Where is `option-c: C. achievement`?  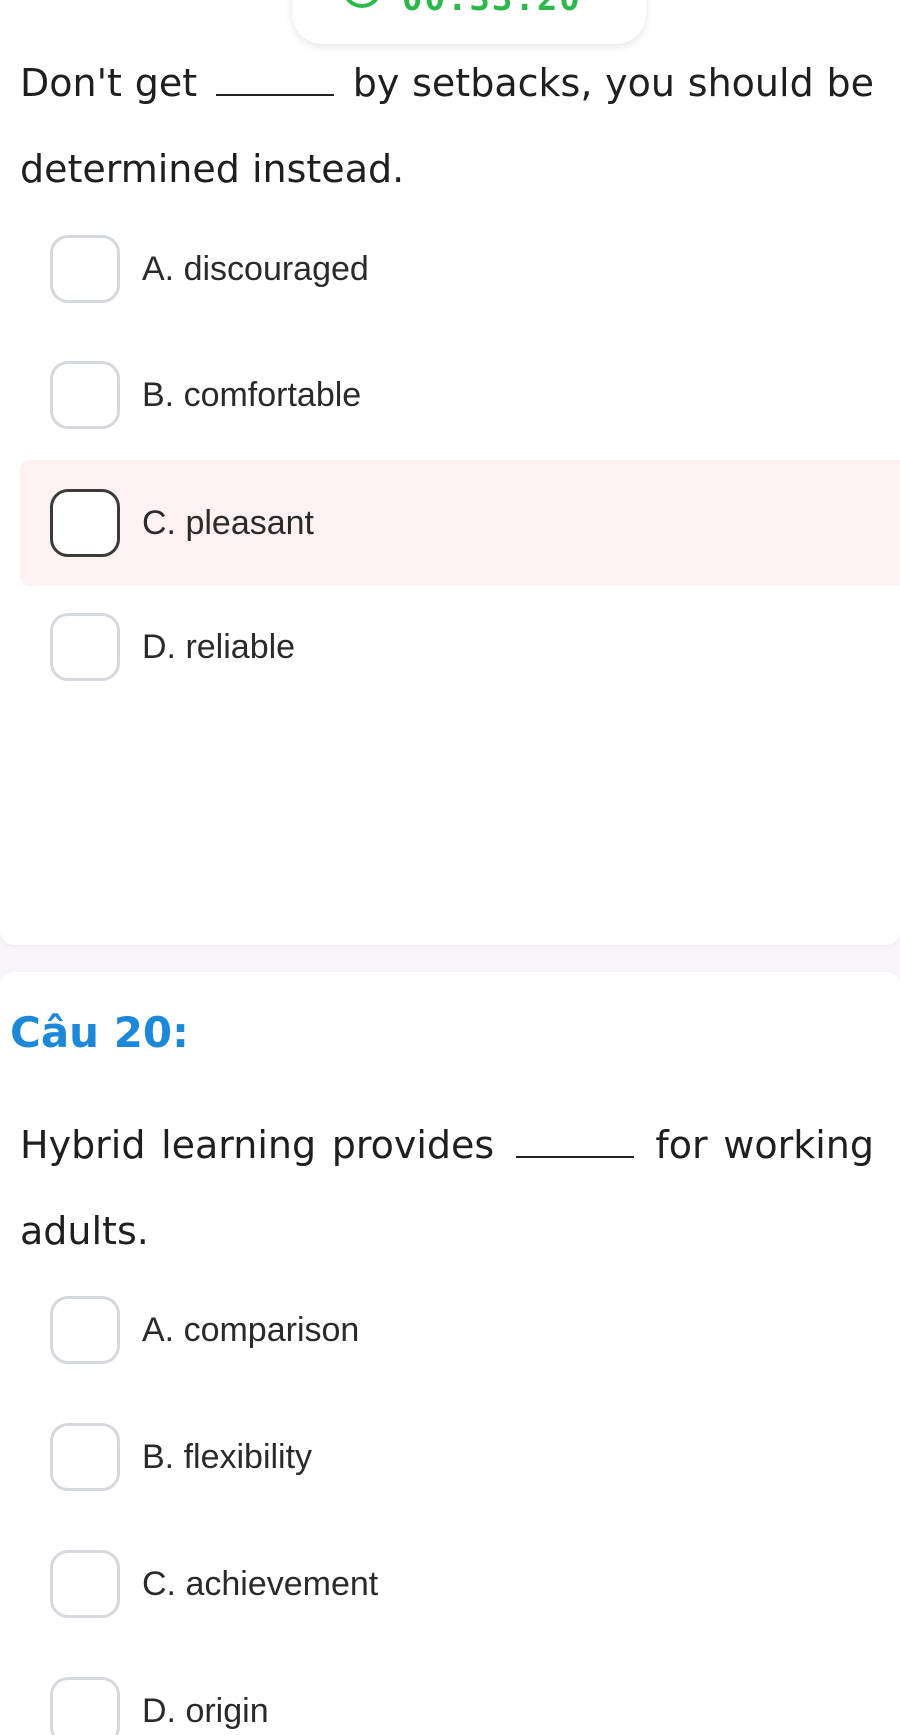
option-c: C. achievement is located at coordinates (460, 1584).